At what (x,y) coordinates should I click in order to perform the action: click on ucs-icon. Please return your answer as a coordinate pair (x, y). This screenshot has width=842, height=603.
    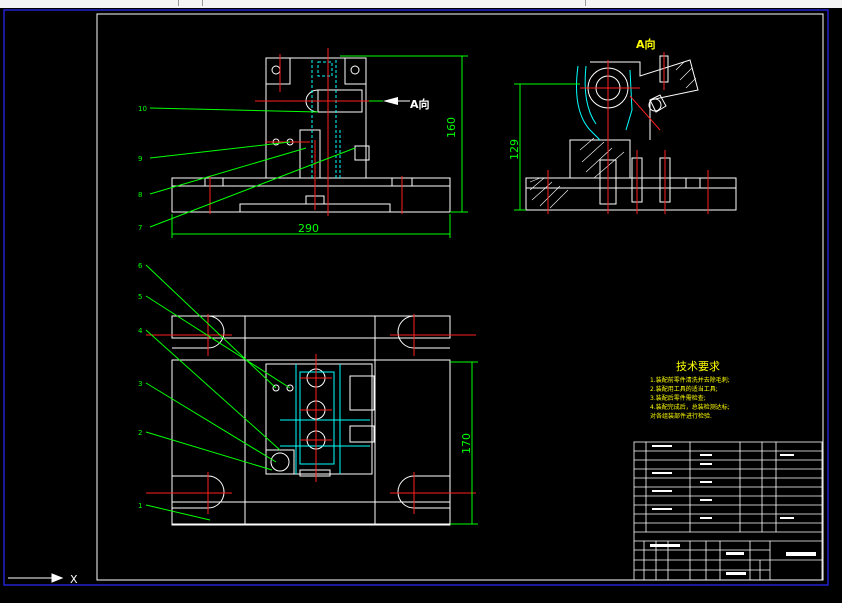
    Looking at the image, I should click on (36, 578).